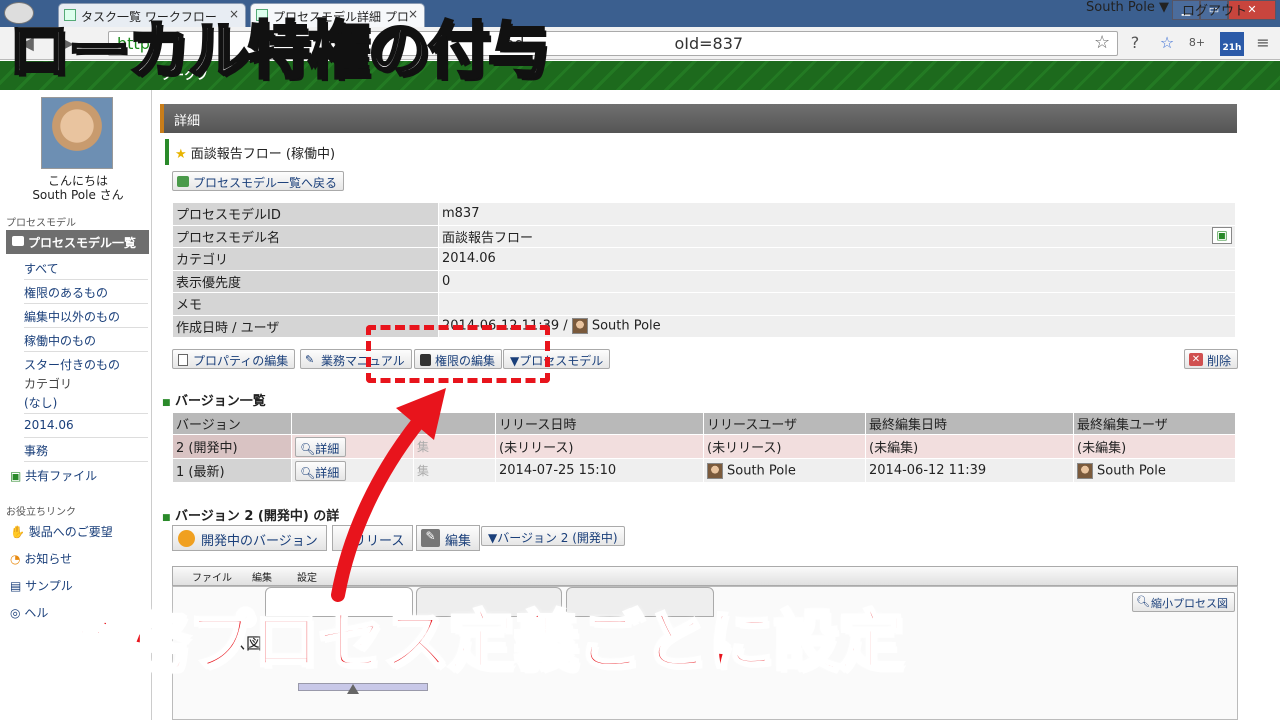 The image size is (1280, 720). What do you see at coordinates (86, 316) in the screenshot?
I see `sidebar-item-not-editing: 編集中以外のもの` at bounding box center [86, 316].